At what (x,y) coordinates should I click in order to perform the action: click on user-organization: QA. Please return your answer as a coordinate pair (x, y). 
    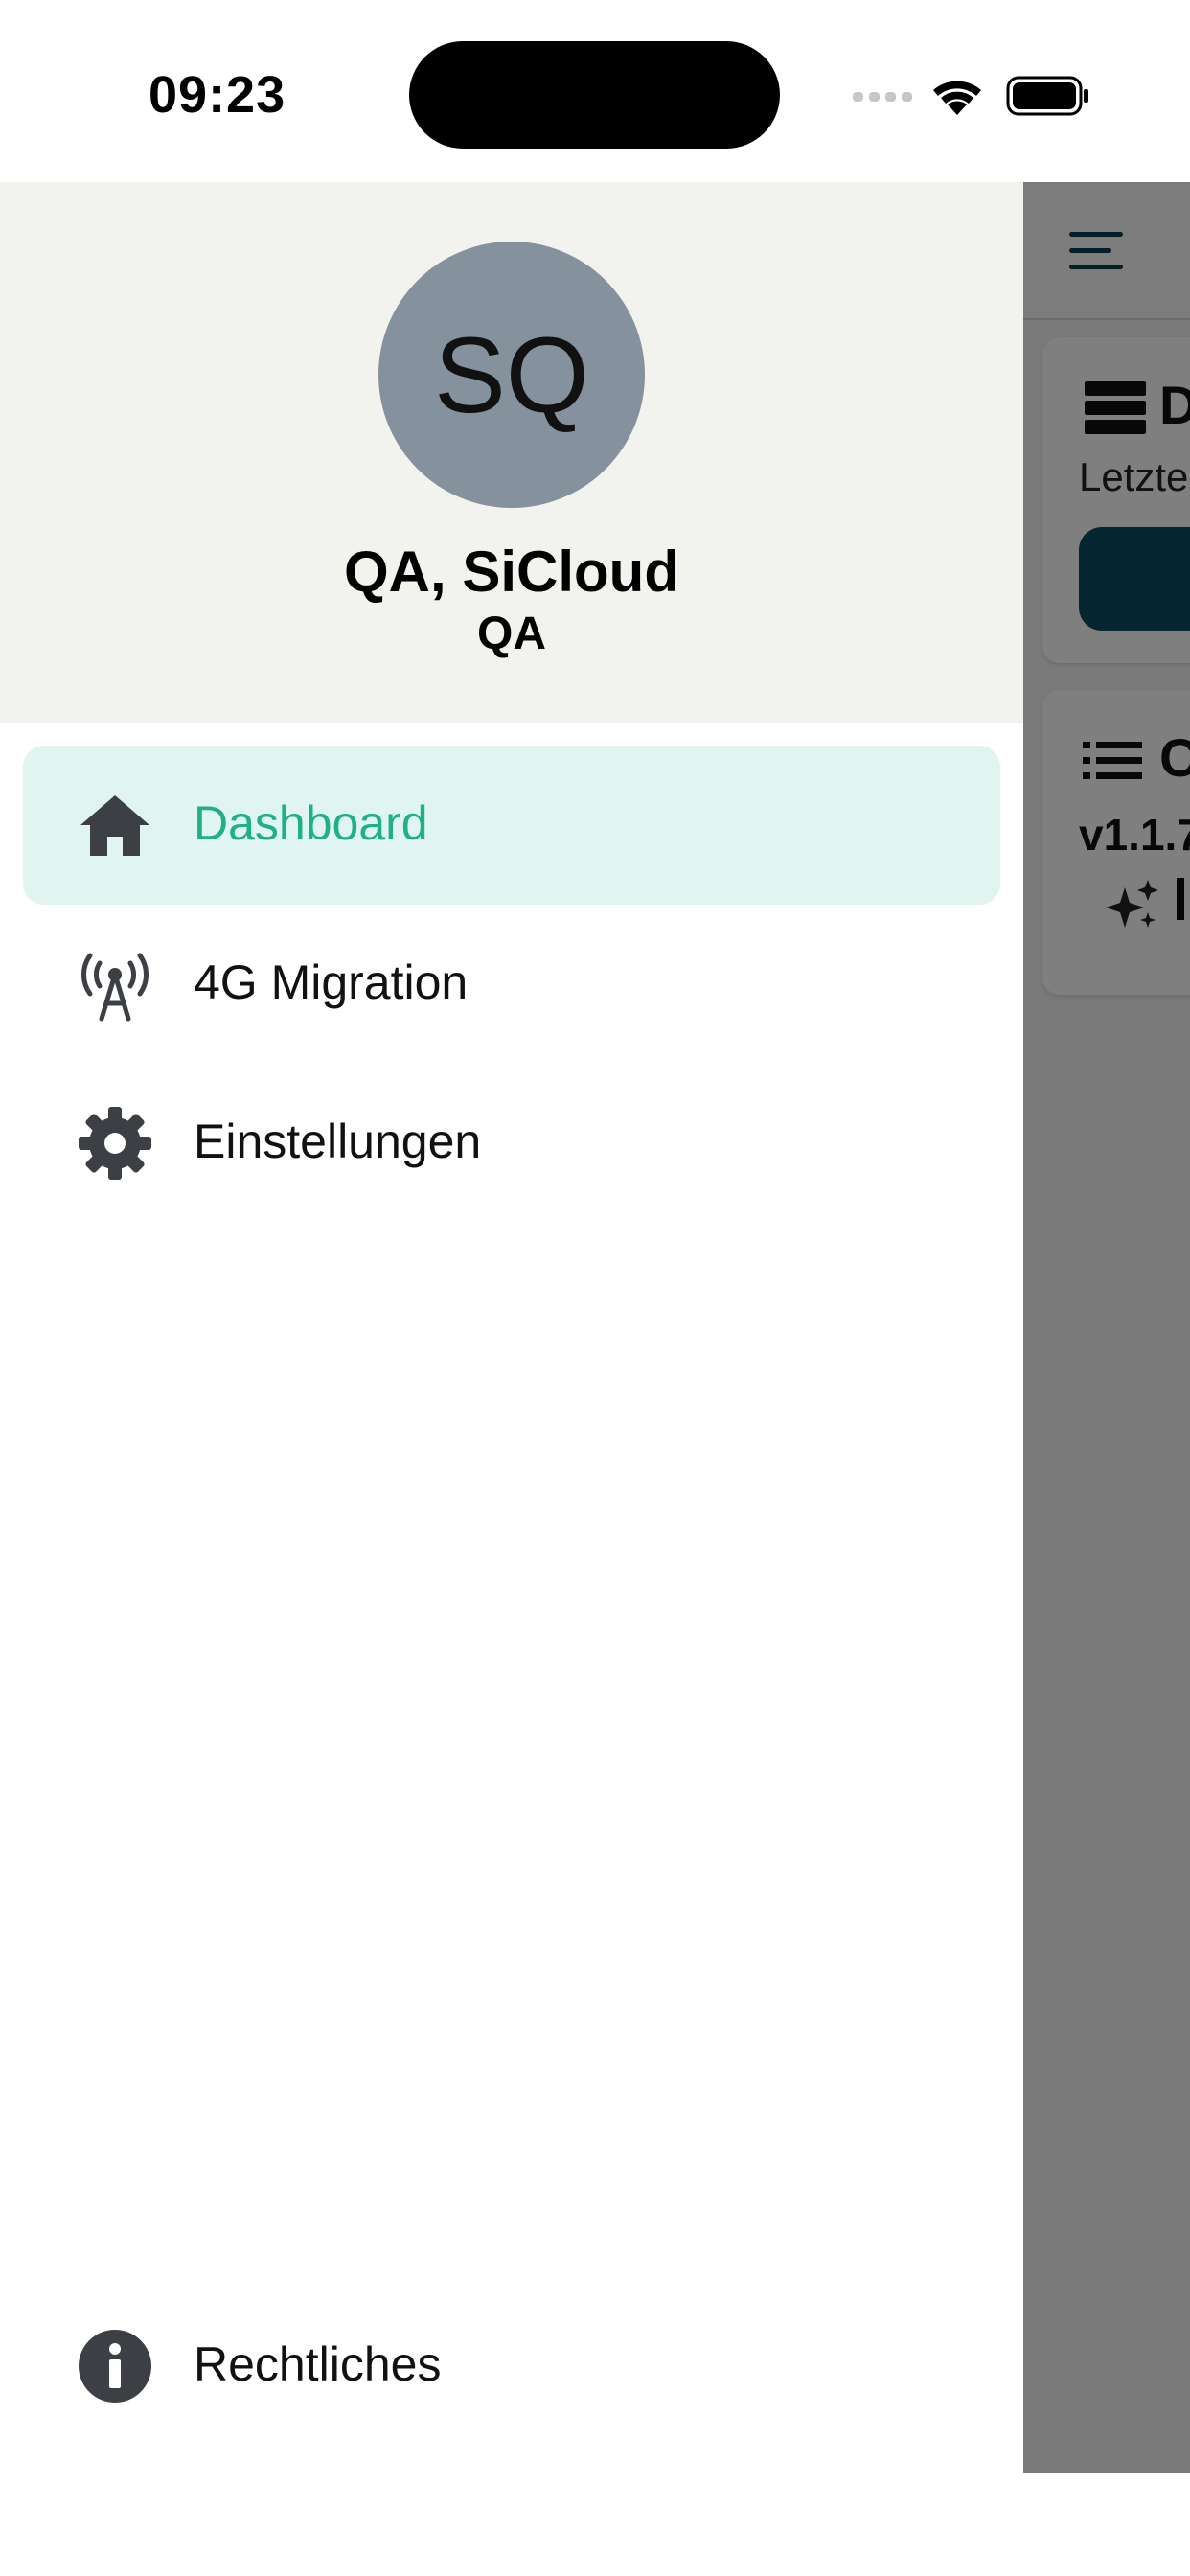
    Looking at the image, I should click on (512, 634).